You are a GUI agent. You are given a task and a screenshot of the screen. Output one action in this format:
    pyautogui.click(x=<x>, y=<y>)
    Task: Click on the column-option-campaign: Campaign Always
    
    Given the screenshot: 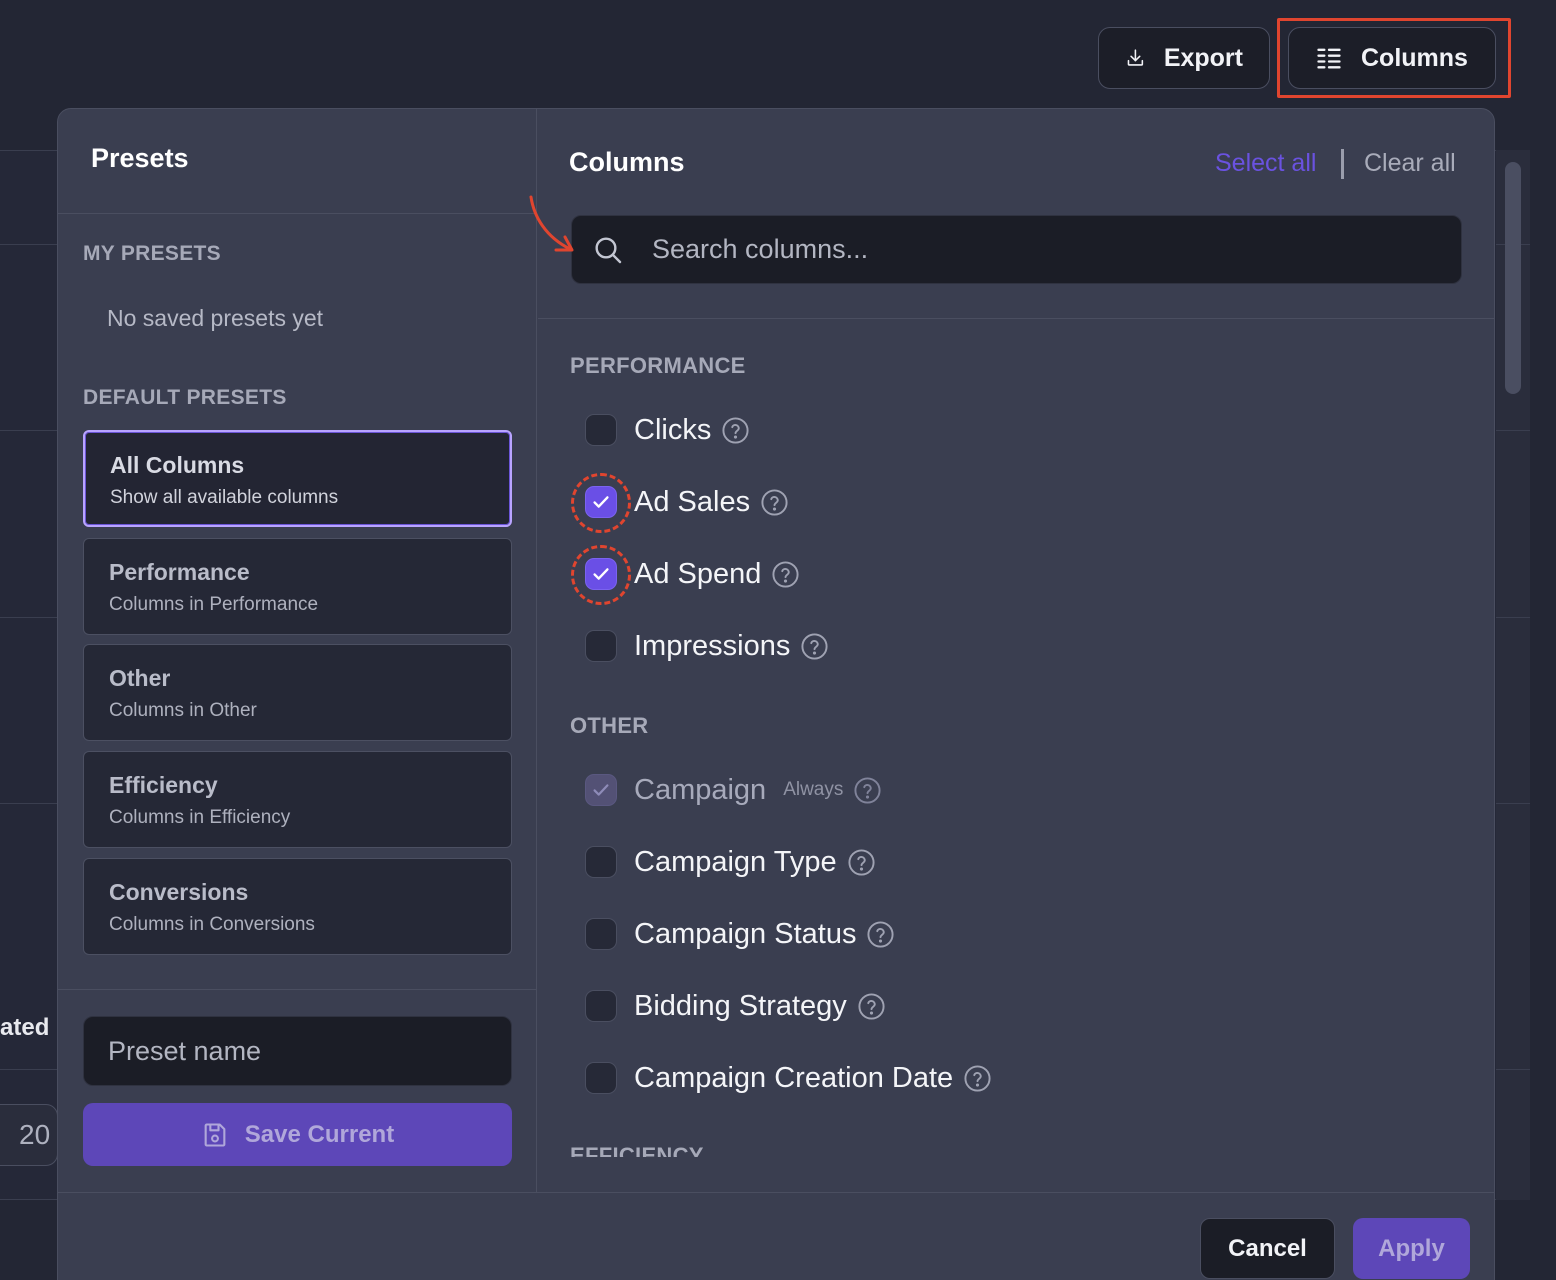 What is the action you would take?
    pyautogui.click(x=733, y=790)
    